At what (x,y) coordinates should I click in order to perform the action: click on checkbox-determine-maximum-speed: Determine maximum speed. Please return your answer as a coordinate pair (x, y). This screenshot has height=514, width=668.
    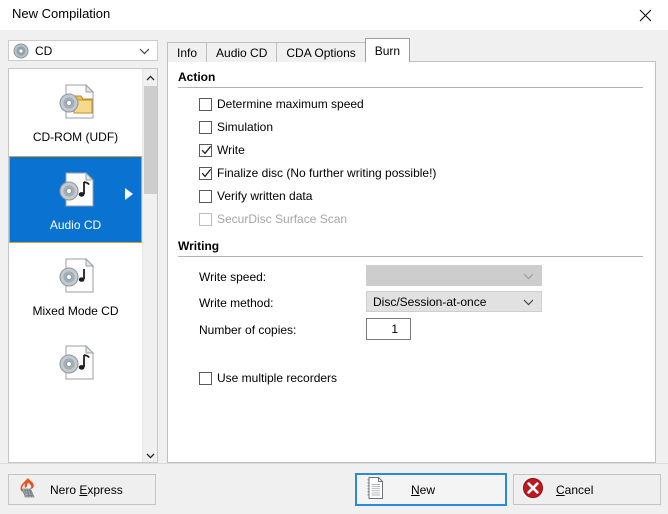
    Looking at the image, I should click on (281, 104).